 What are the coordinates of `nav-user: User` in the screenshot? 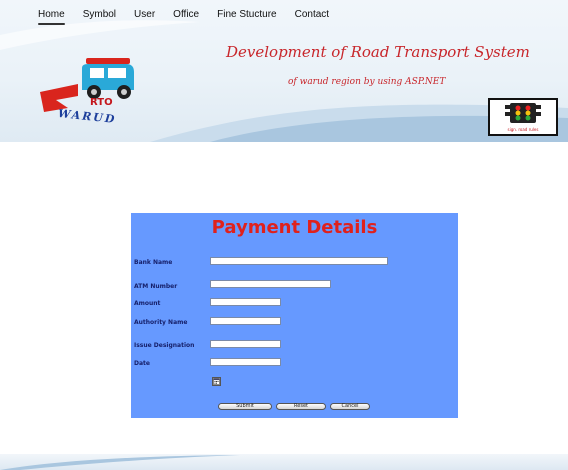 It's located at (144, 14).